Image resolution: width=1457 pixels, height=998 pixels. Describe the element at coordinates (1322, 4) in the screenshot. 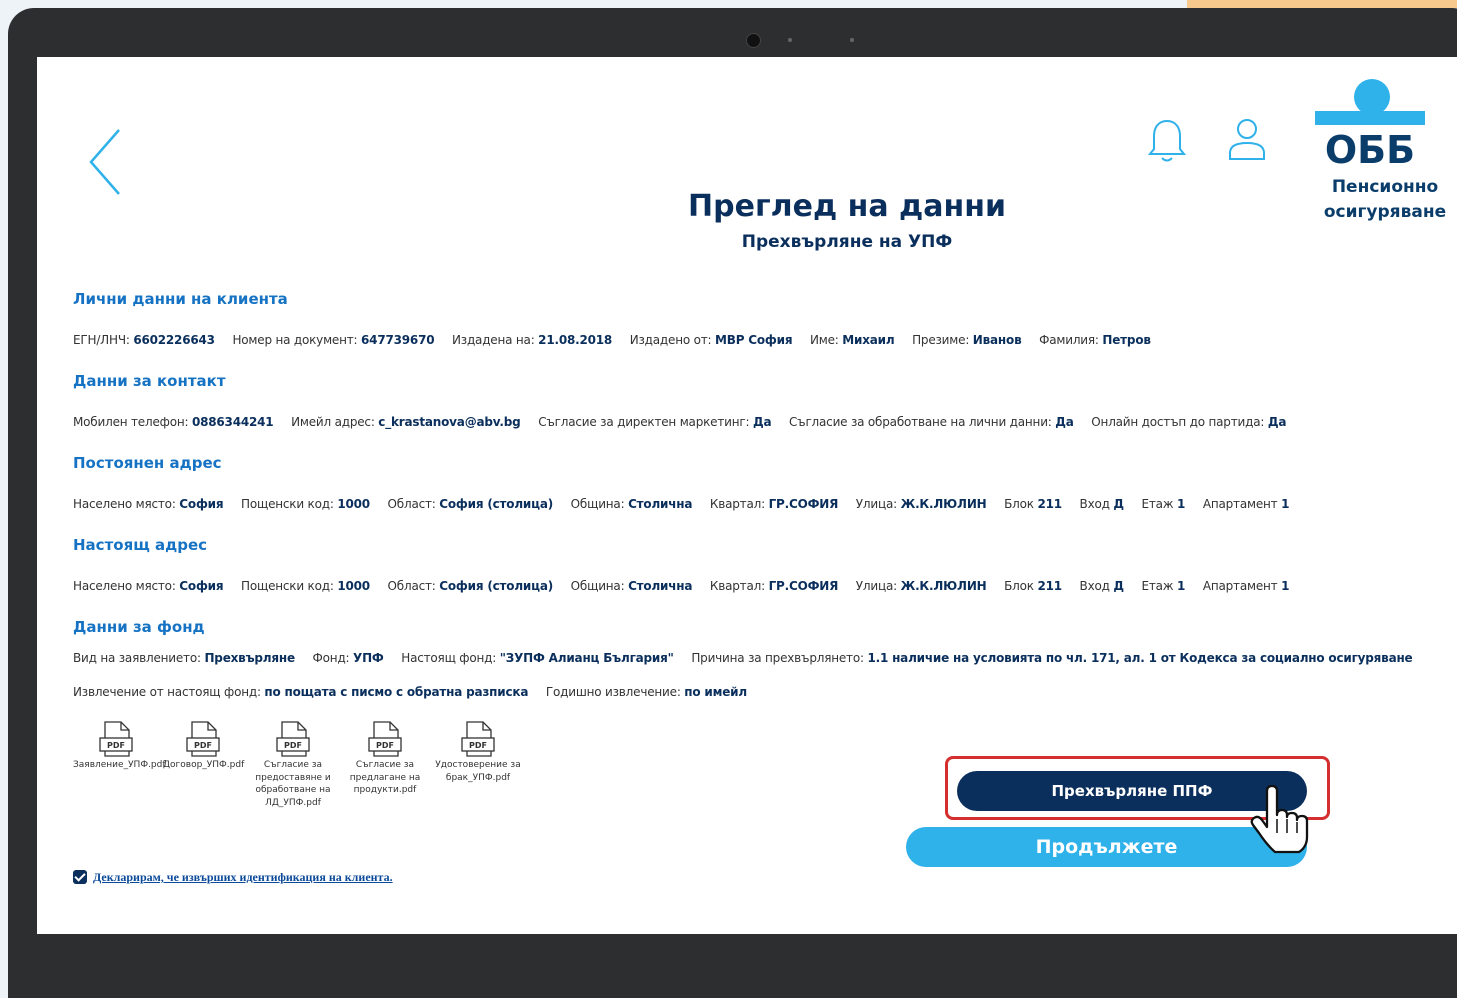

I see `background-accent` at that location.